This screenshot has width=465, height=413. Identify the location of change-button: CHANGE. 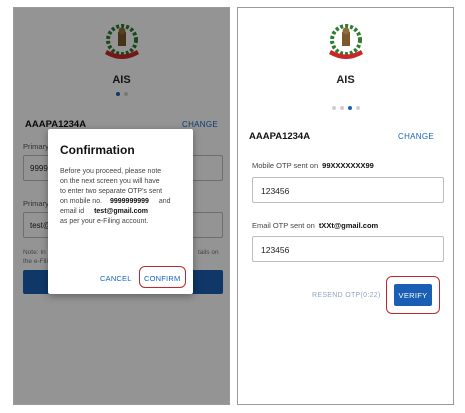
(416, 136).